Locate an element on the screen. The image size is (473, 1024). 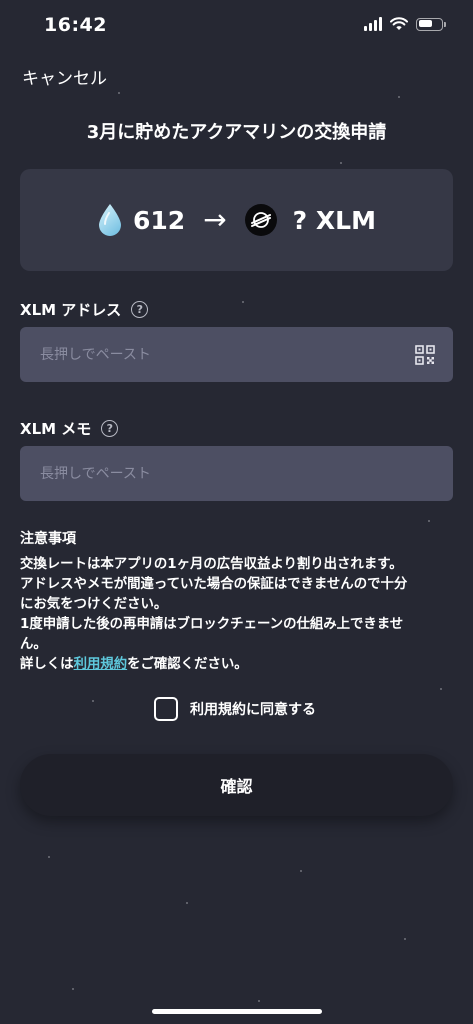
xlm-address-input is located at coordinates (226, 354).